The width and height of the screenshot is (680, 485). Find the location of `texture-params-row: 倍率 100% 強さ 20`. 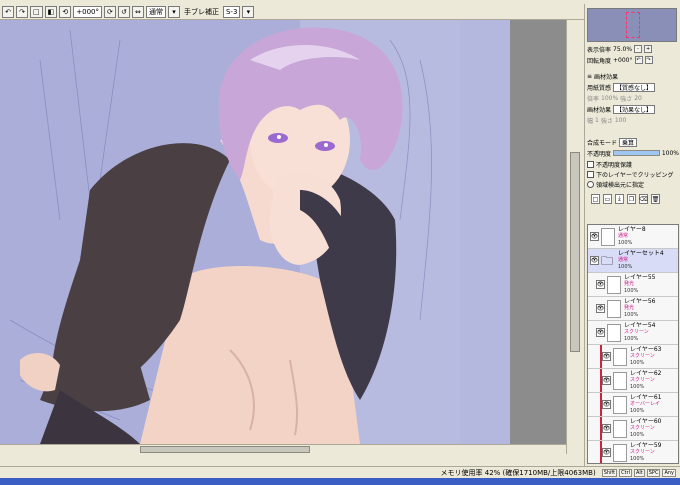

texture-params-row: 倍率 100% 強さ 20 is located at coordinates (633, 98).